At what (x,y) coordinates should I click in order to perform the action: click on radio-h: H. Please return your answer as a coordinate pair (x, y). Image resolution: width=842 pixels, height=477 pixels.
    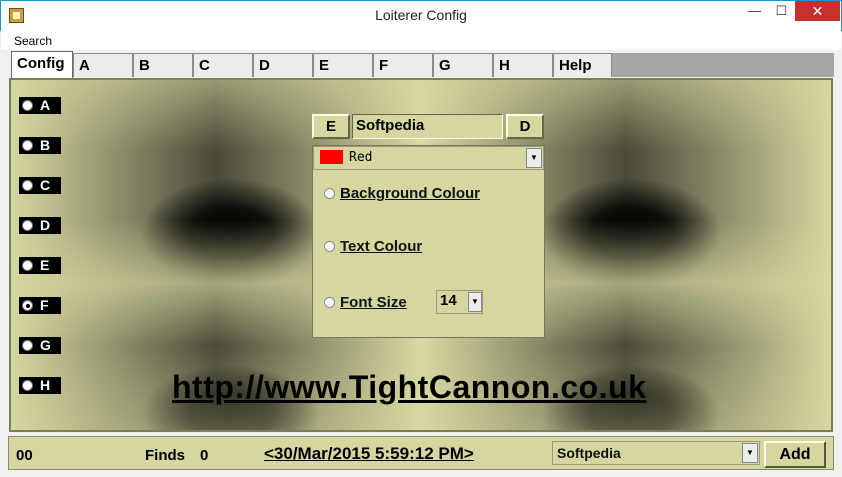
    Looking at the image, I should click on (40, 385).